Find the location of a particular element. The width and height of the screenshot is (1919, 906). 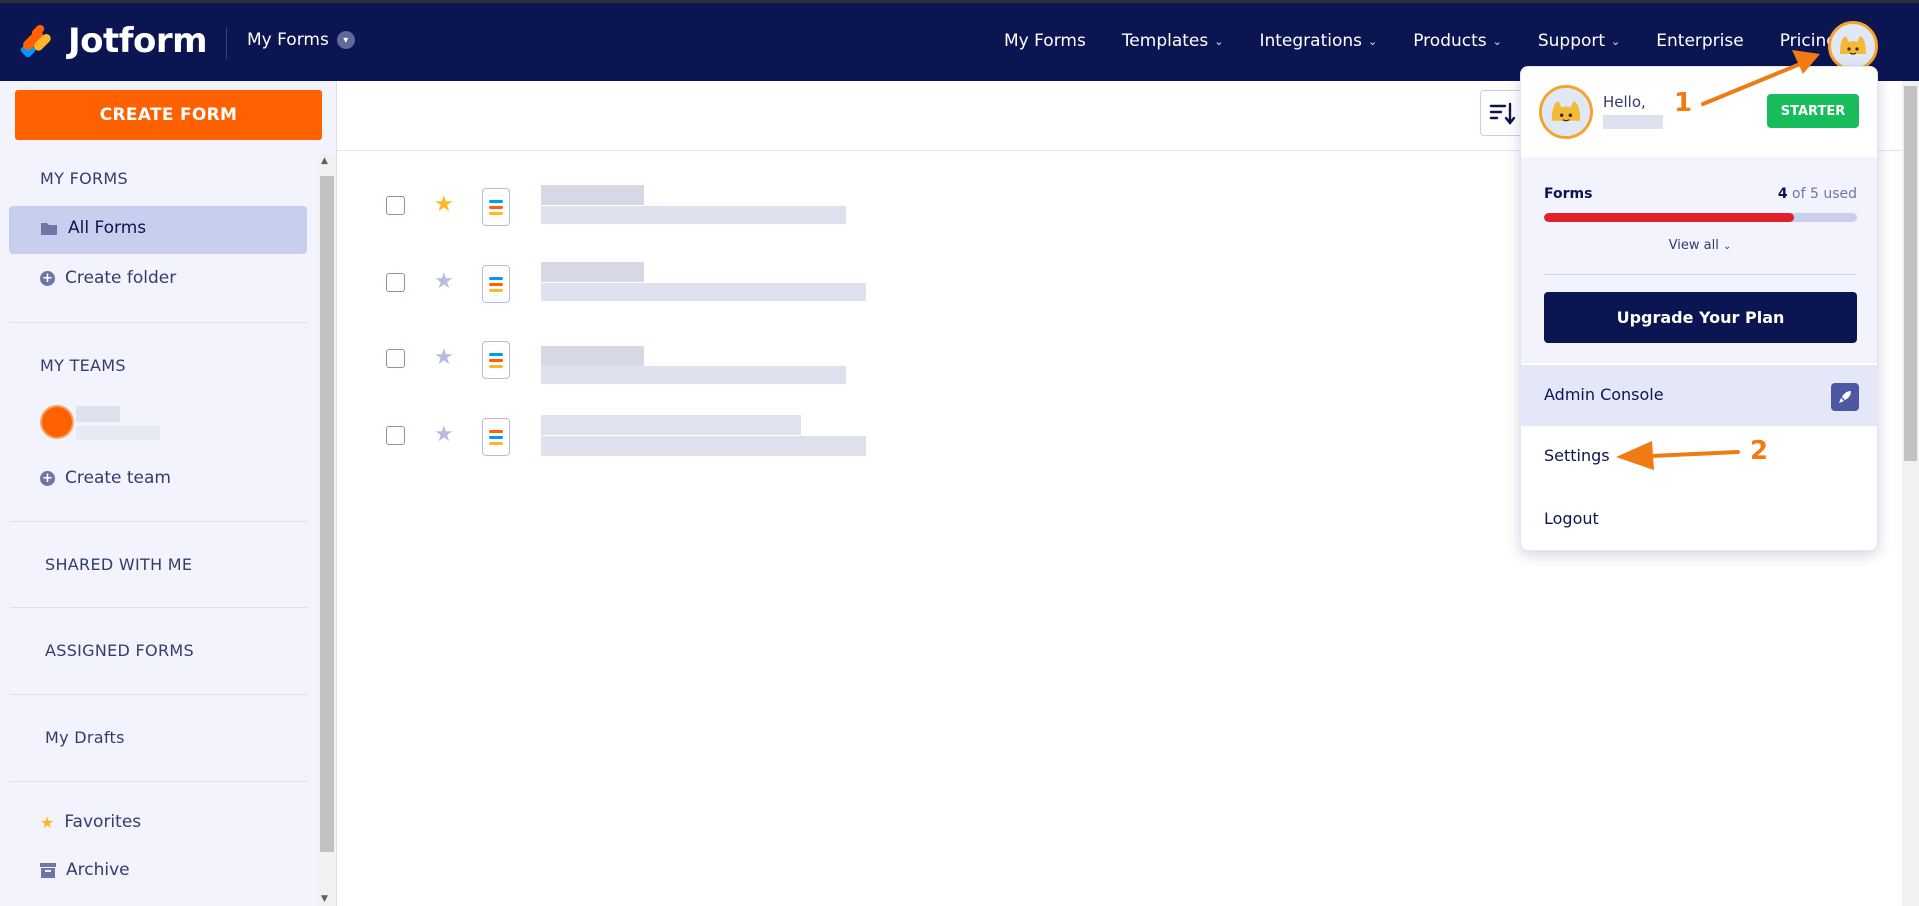

annotation-step-1: 1 is located at coordinates (1683, 103).